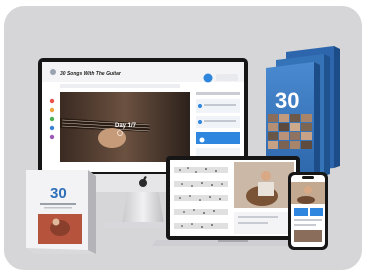  What do you see at coordinates (201, 198) in the screenshot?
I see `sheet-music` at bounding box center [201, 198].